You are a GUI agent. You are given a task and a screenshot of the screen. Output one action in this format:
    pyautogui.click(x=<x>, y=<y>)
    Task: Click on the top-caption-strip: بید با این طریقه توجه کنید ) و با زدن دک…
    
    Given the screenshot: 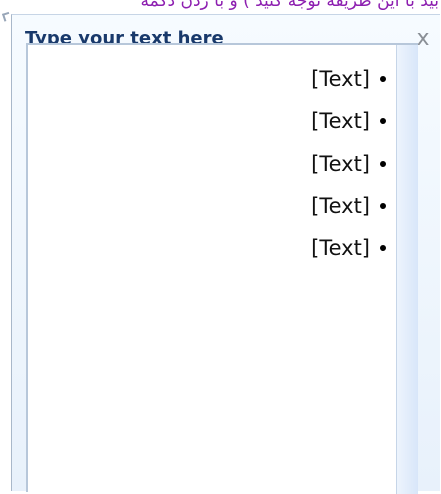 What is the action you would take?
    pyautogui.click(x=220, y=7)
    